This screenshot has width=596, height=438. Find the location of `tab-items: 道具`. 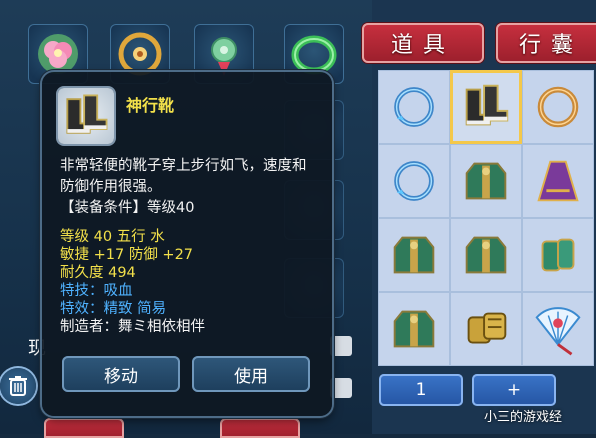

tab-items: 道具 is located at coordinates (423, 43).